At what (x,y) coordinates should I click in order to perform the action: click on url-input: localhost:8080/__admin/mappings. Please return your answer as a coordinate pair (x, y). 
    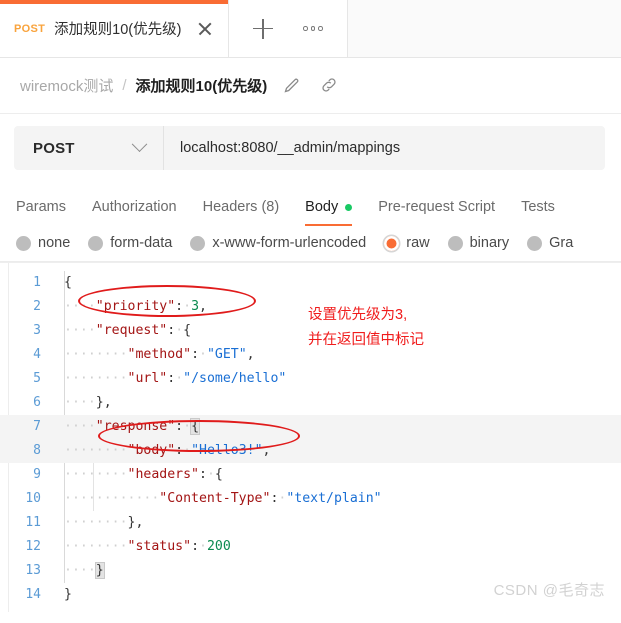
    Looking at the image, I should click on (384, 148).